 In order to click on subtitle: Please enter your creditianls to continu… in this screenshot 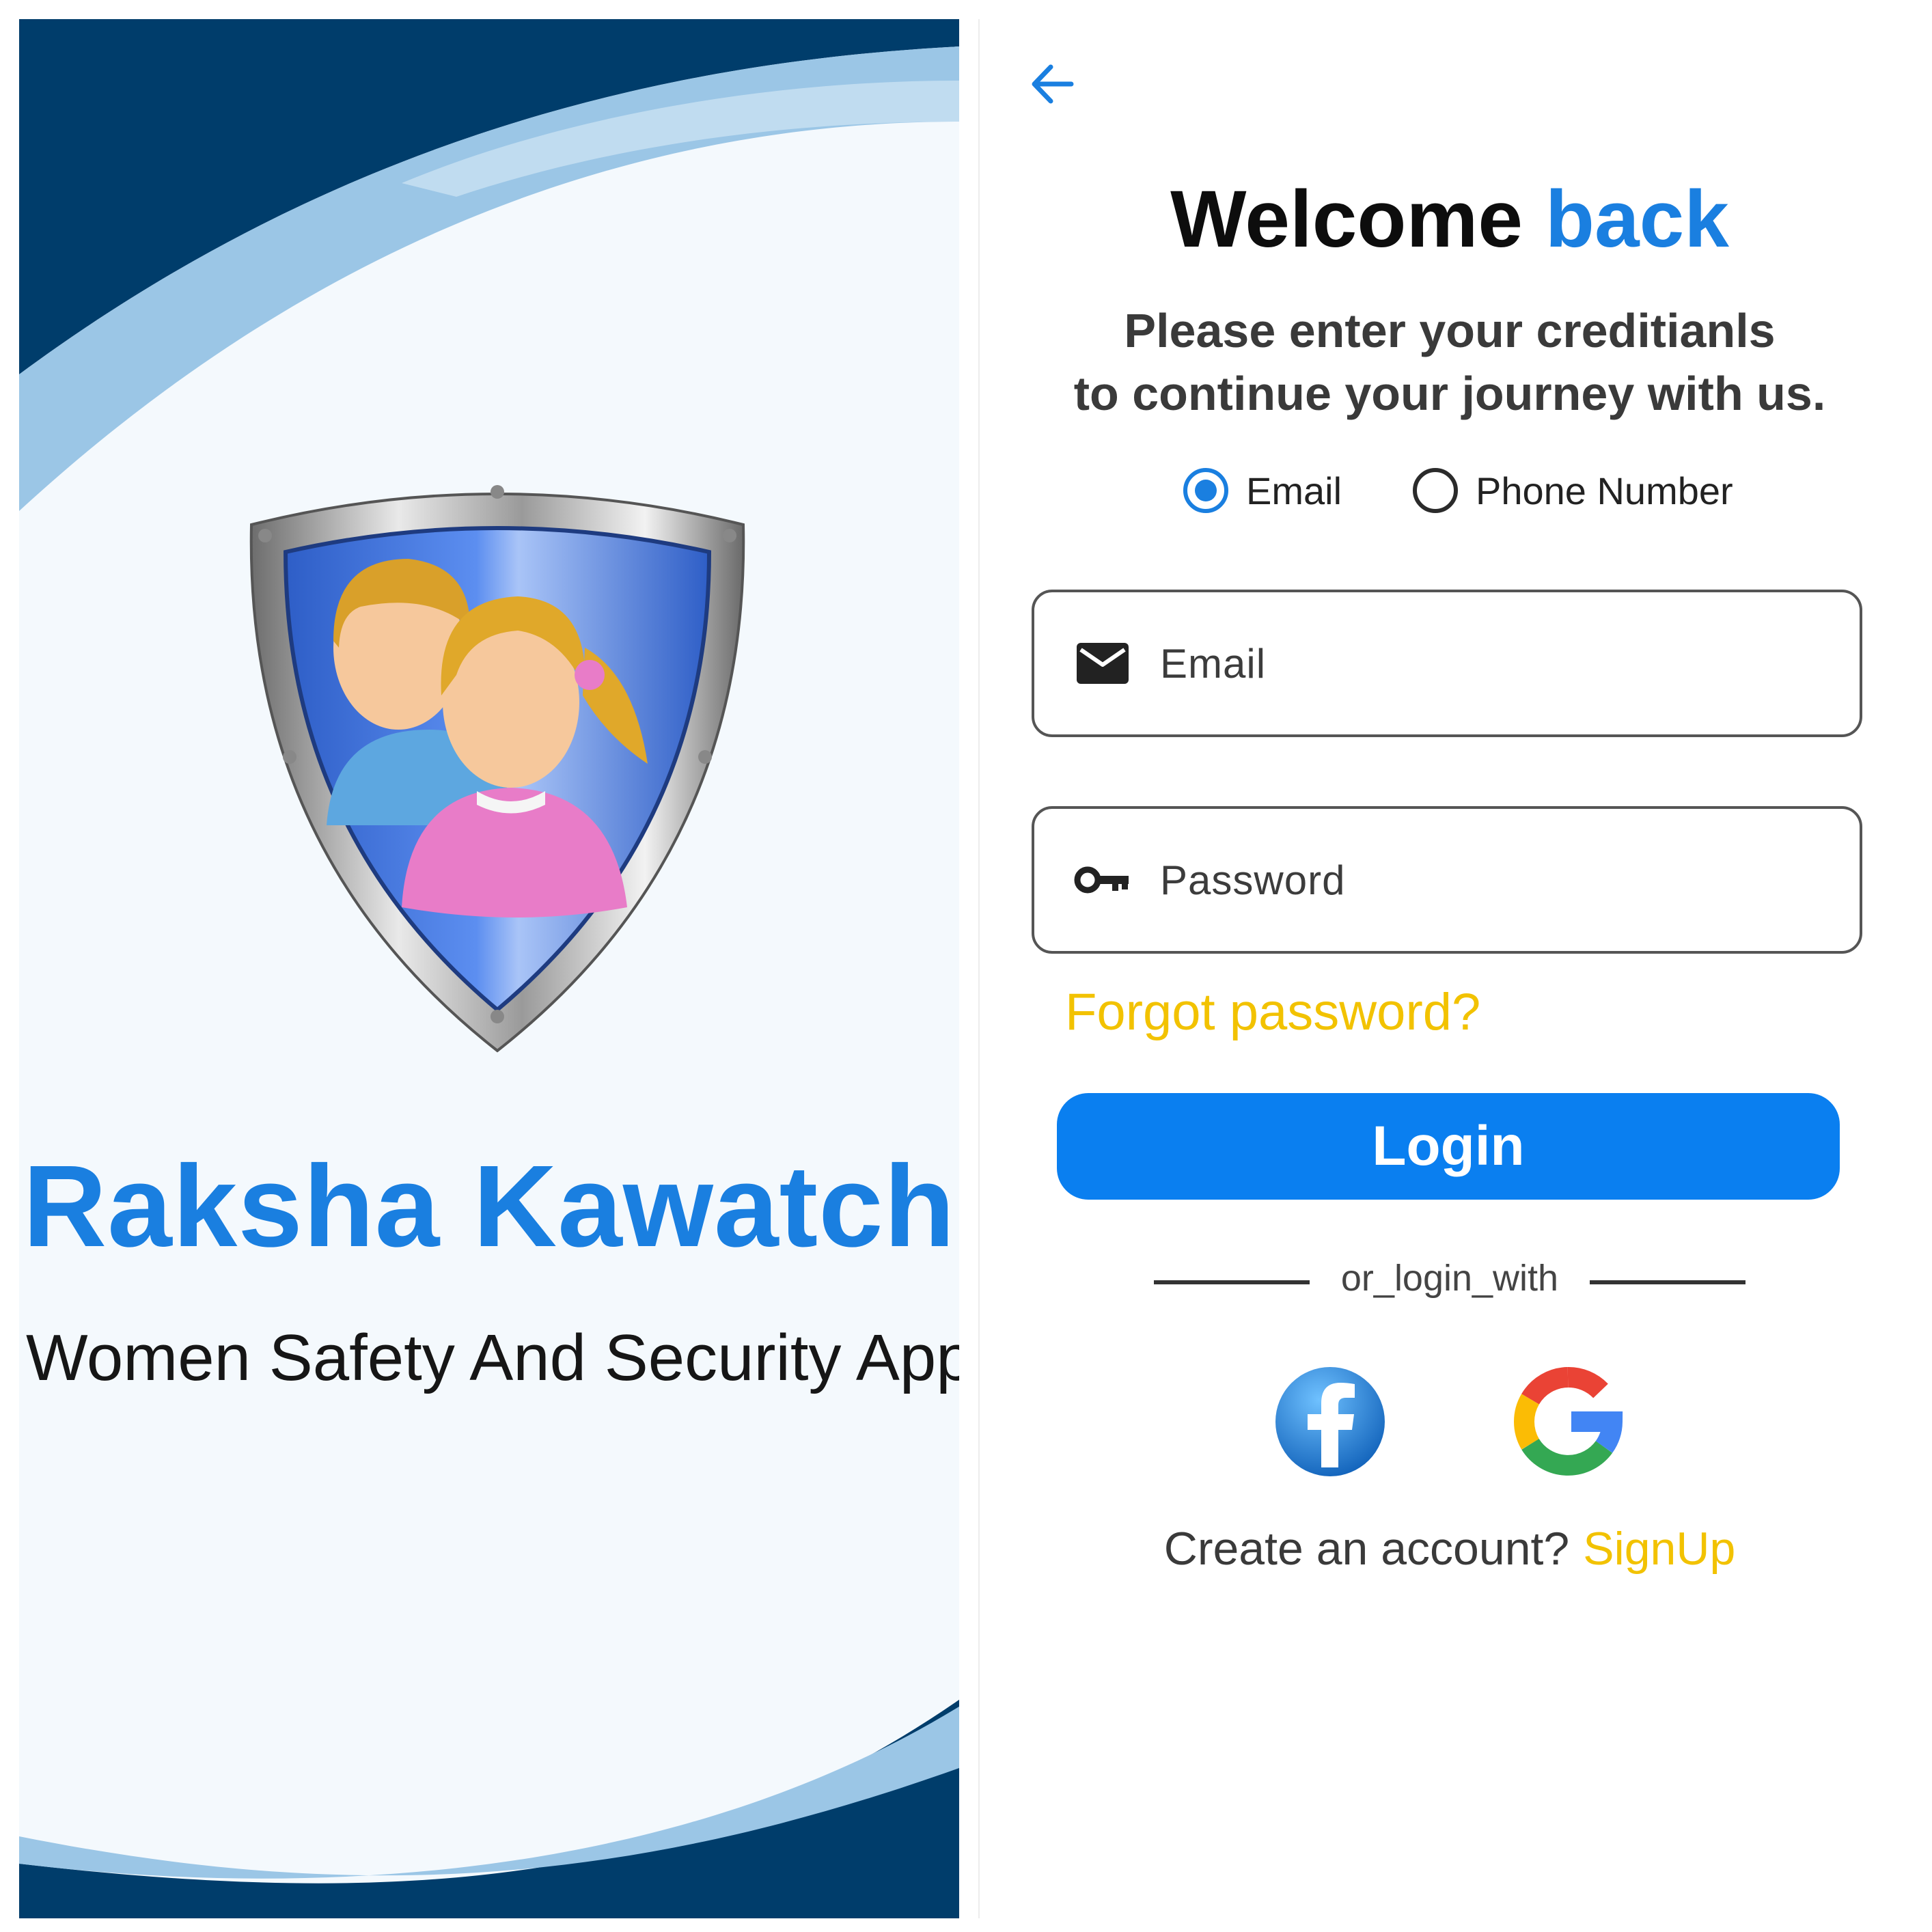, I will do `click(1450, 362)`.